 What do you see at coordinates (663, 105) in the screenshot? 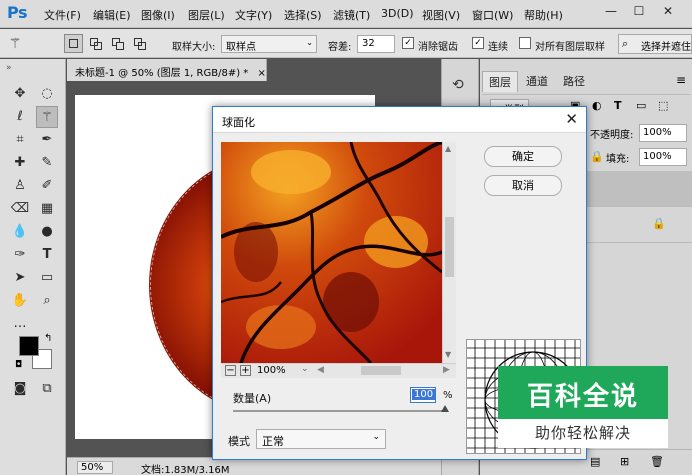
I see `filter-smart-icon: ⬚` at bounding box center [663, 105].